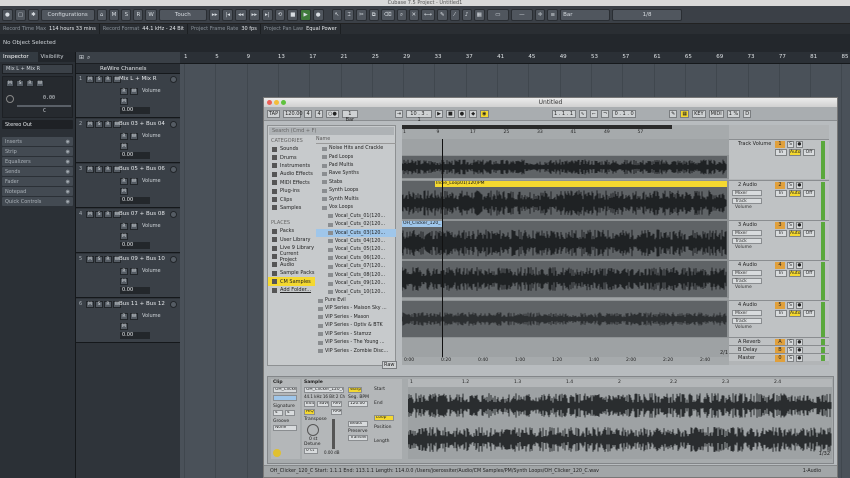  Describe the element at coordinates (356, 334) in the screenshot. I see `browser-folder-item: VIP Series - Stamzz` at that location.